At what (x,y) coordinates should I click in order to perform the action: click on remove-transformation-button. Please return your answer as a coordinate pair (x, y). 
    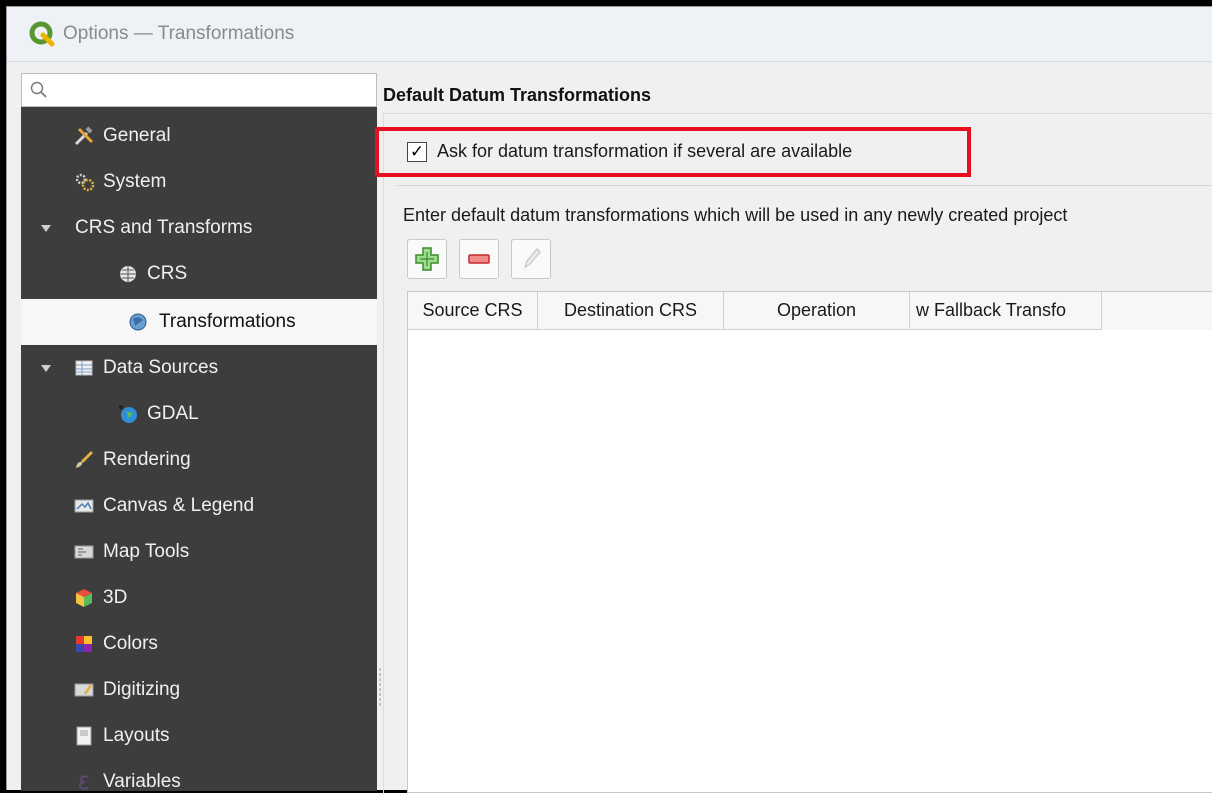
    Looking at the image, I should click on (479, 259).